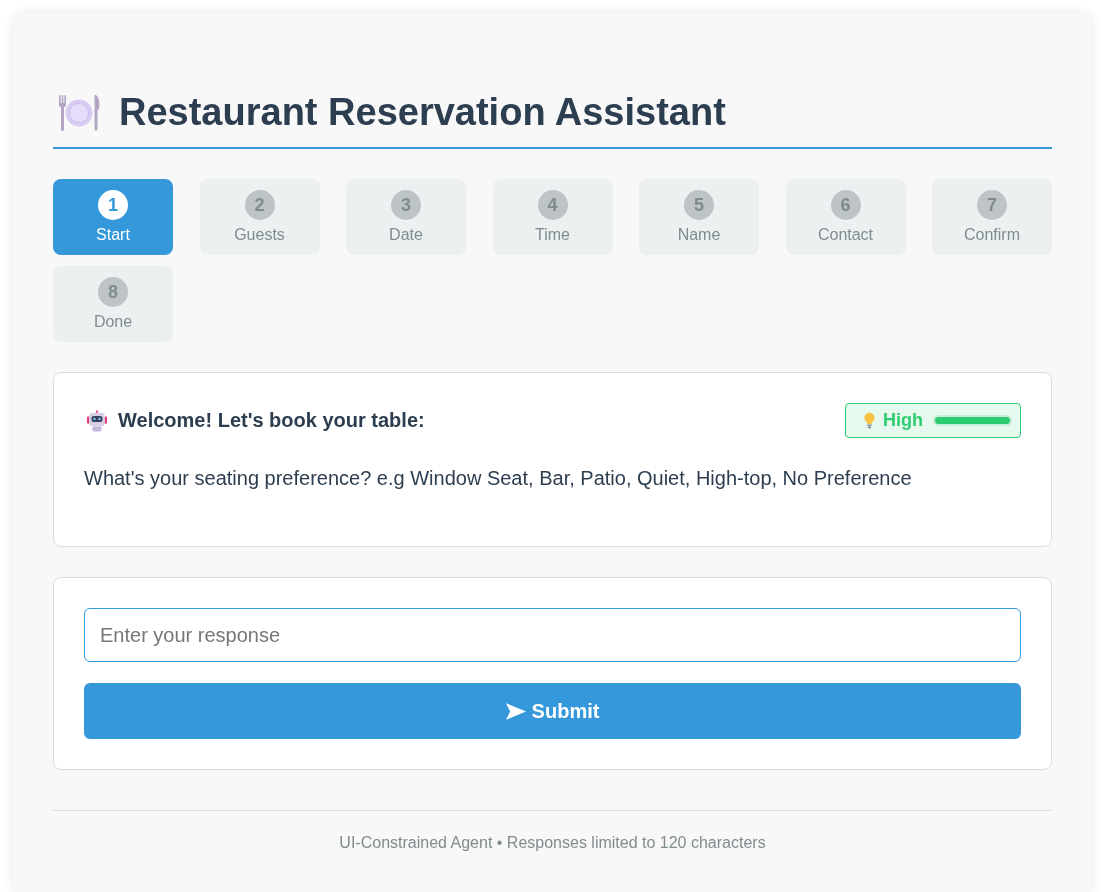 This screenshot has width=1103, height=892. What do you see at coordinates (113, 205) in the screenshot?
I see `step-number: 1` at bounding box center [113, 205].